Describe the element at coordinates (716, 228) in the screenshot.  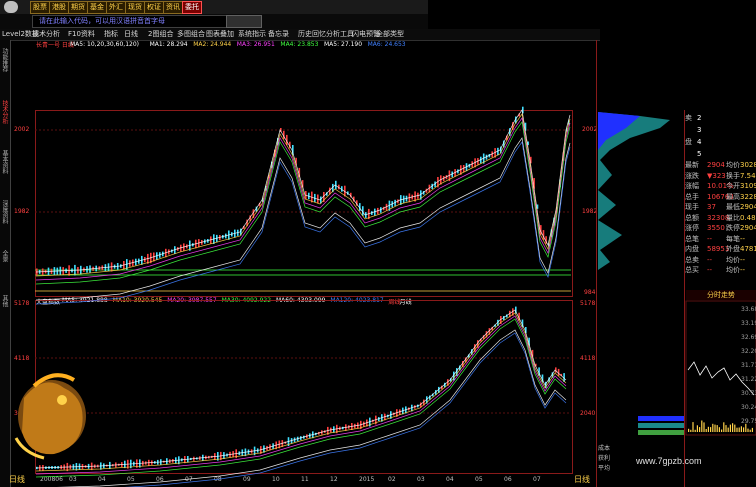
I see `quote-value: 3550` at that location.